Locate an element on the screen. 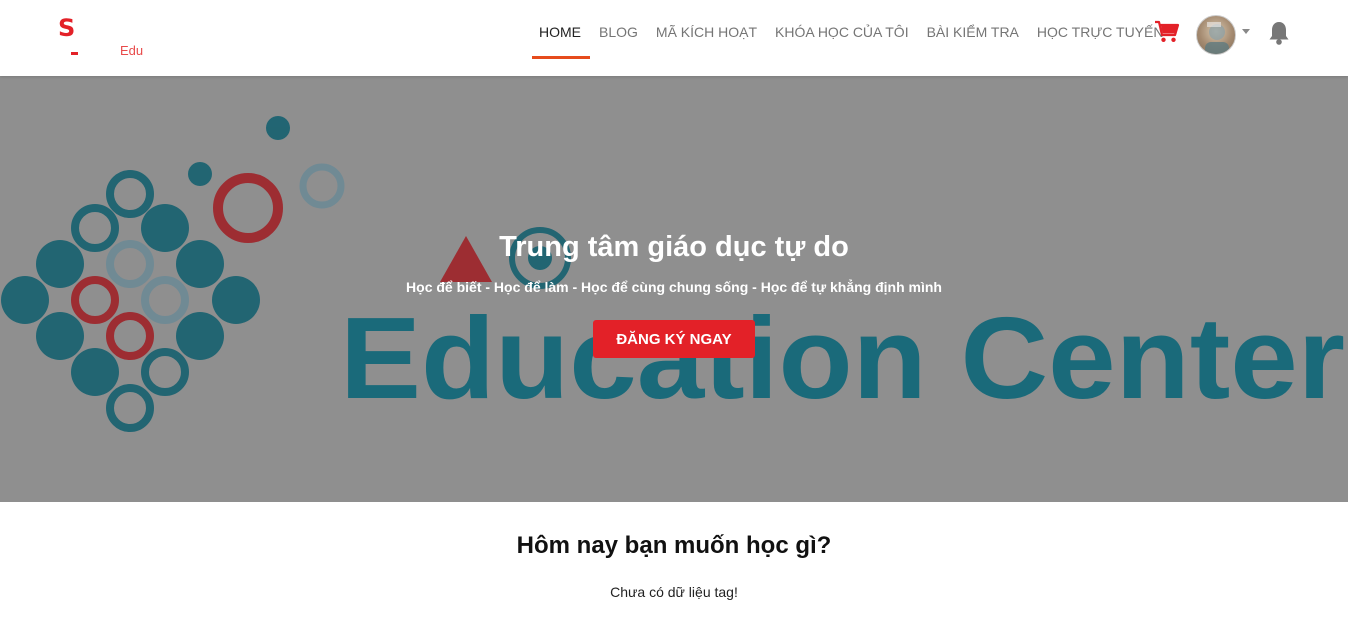 Image resolution: width=1348 pixels, height=636 pixels. chevron-down-icon is located at coordinates (1246, 31).